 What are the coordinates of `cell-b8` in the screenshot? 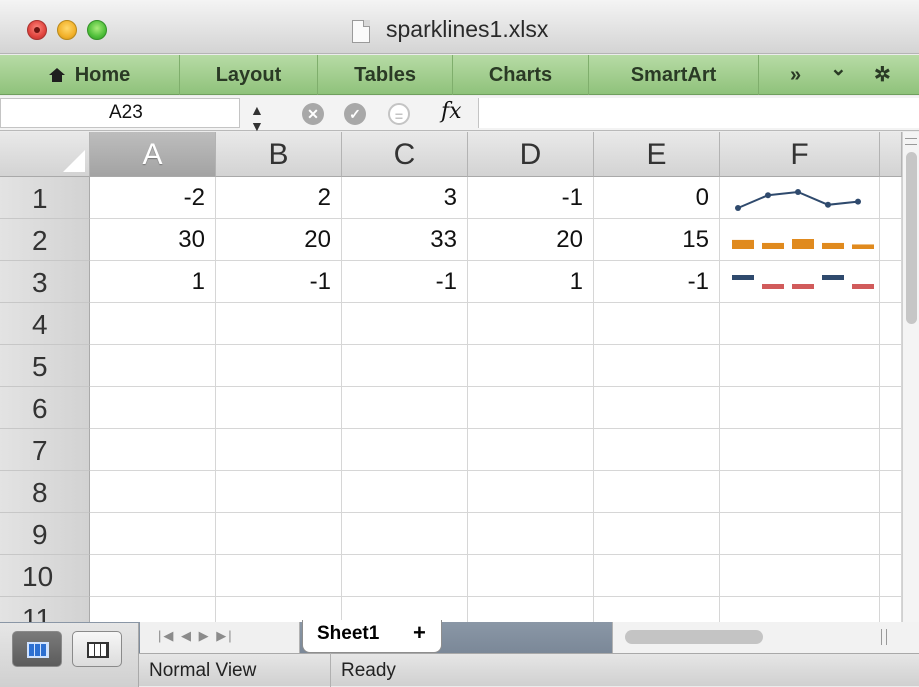 It's located at (279, 492).